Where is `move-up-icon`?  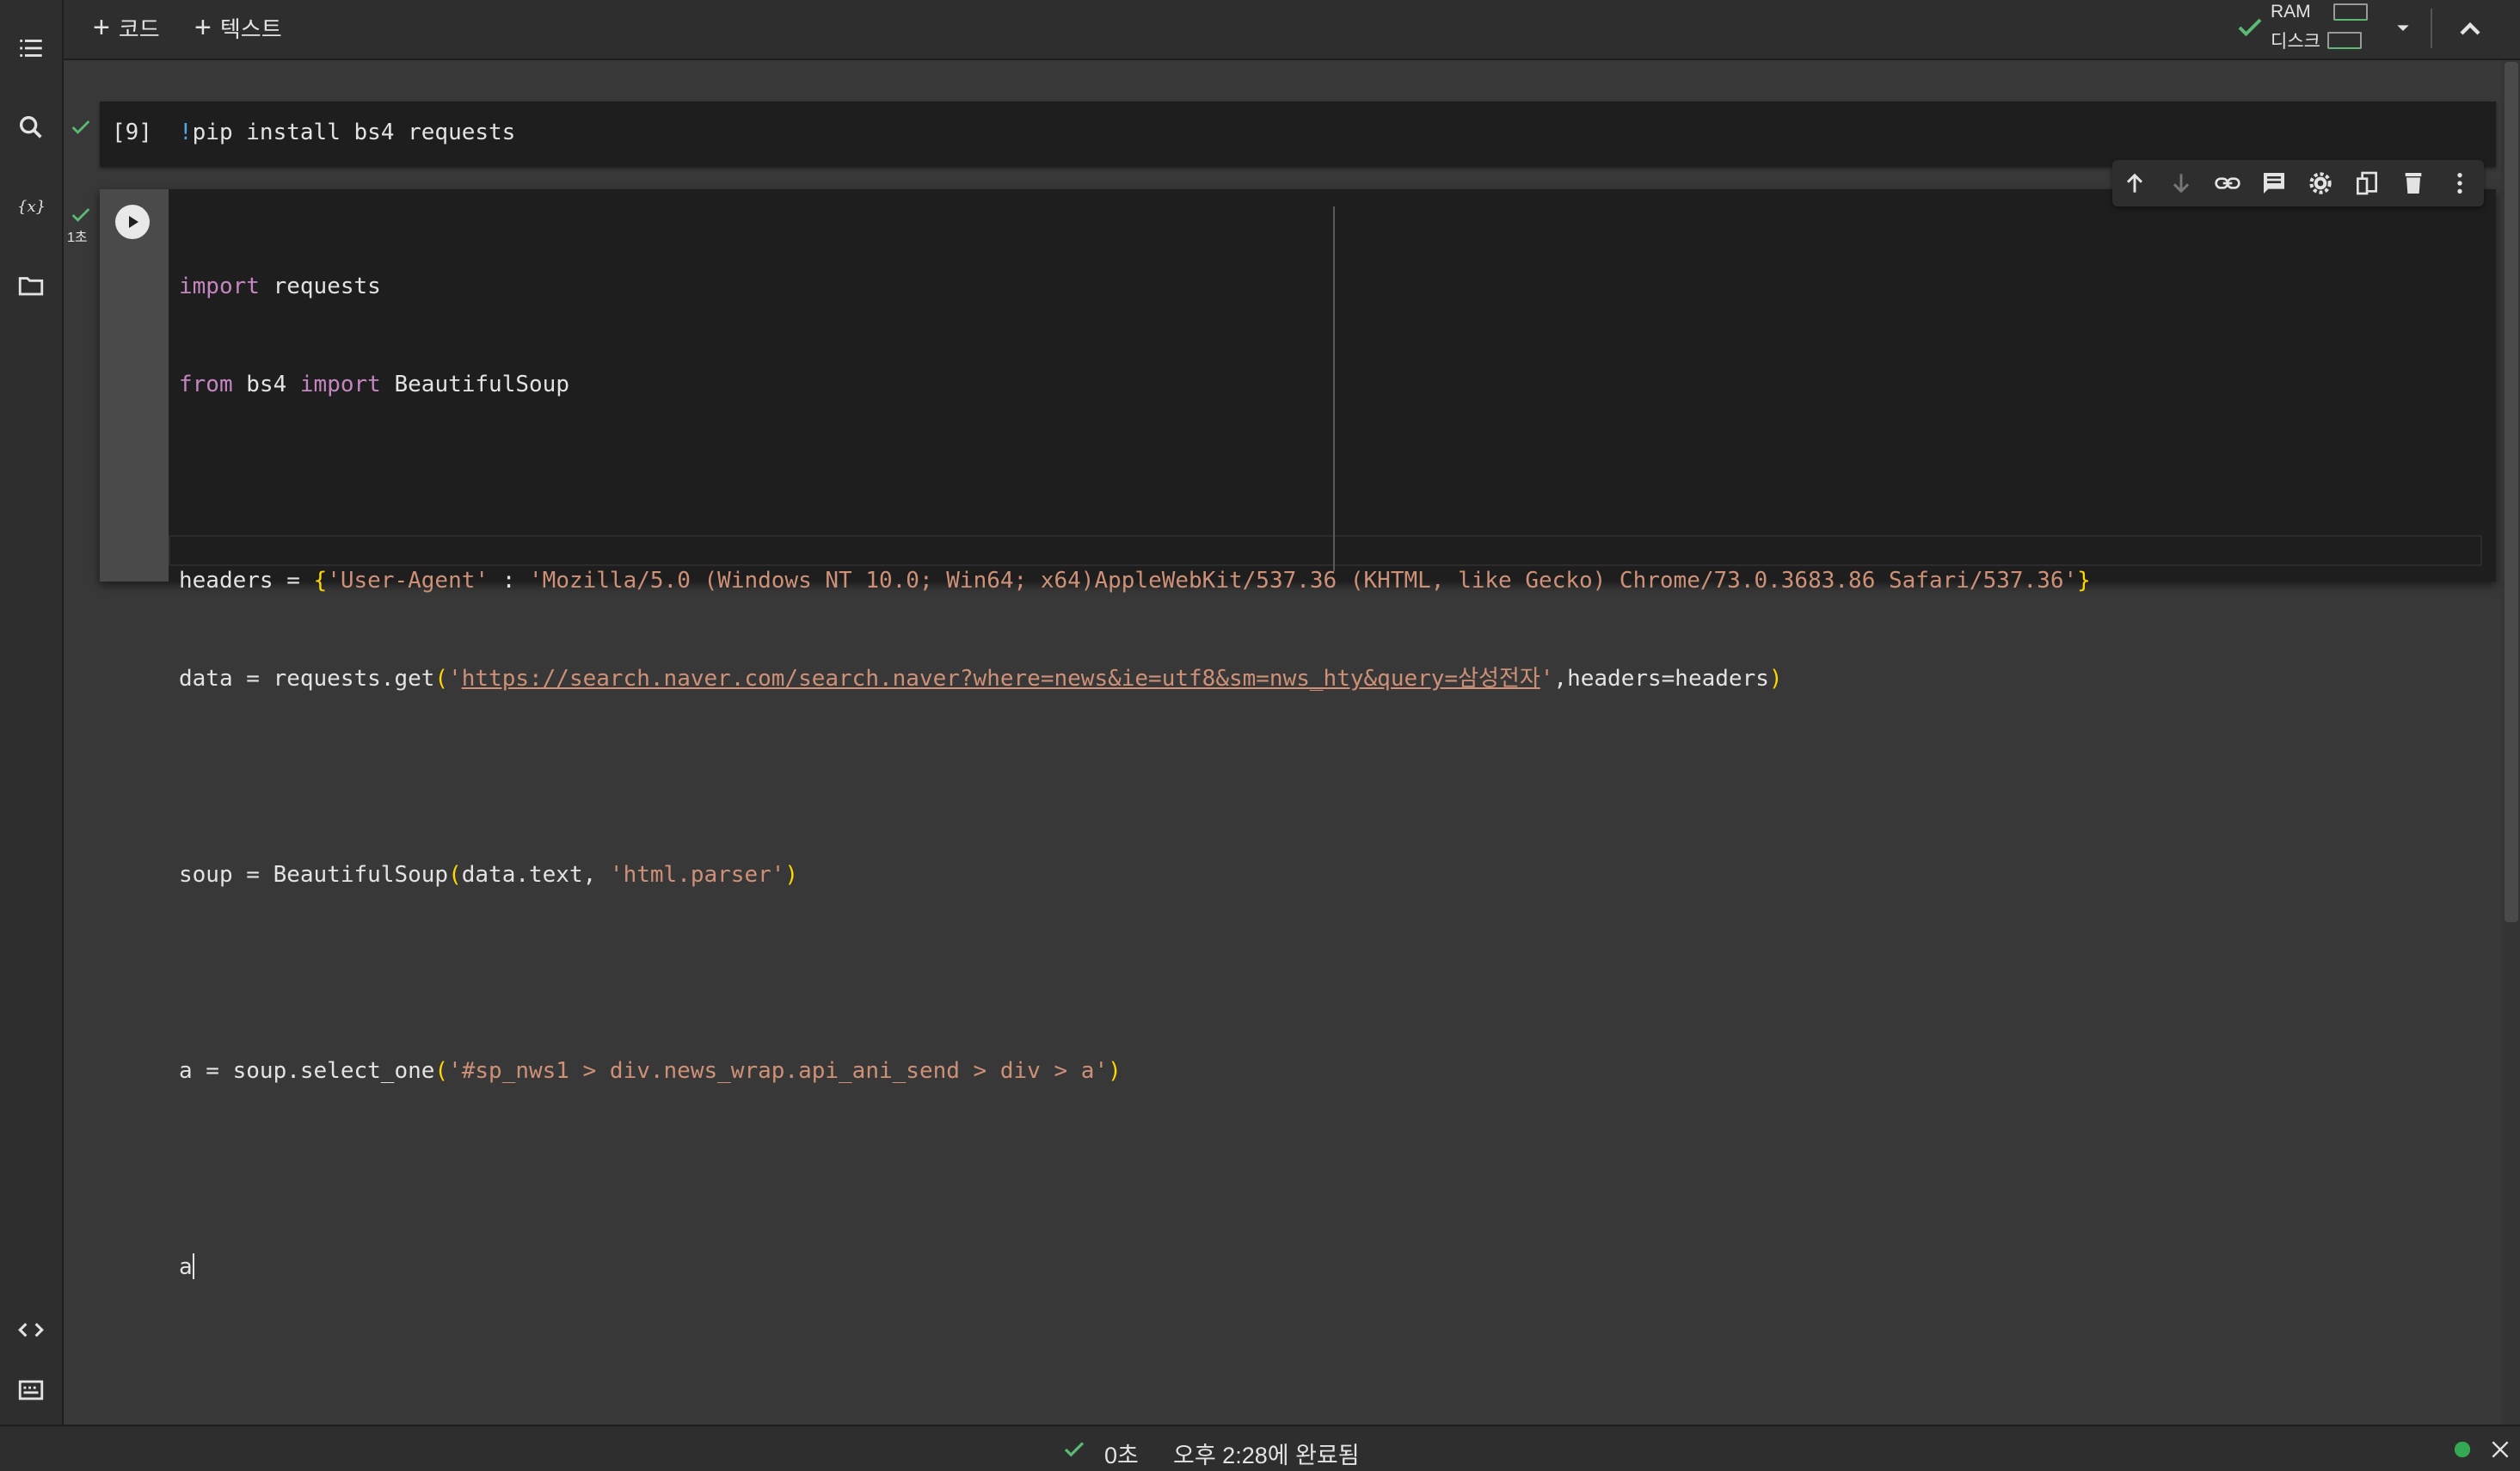
move-up-icon is located at coordinates (2134, 183).